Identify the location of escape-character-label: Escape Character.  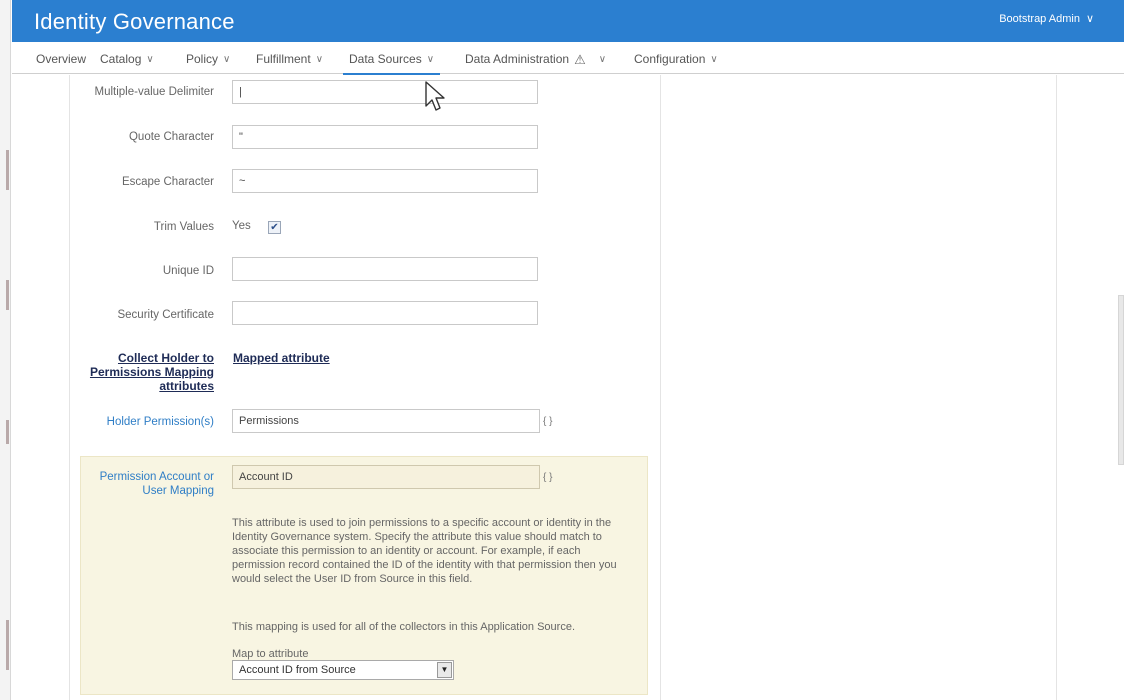
(167, 182).